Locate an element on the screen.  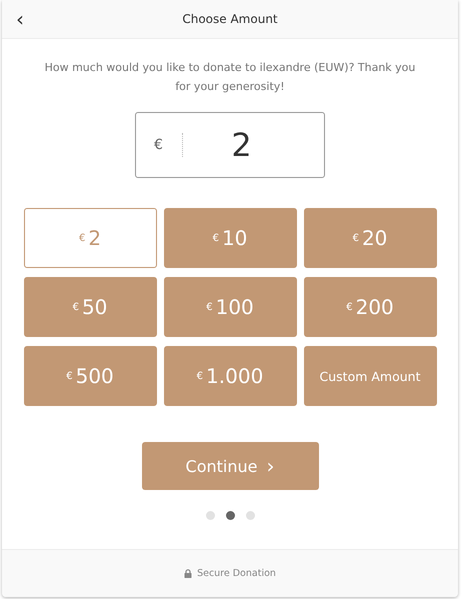
secure-donation-label: Secure Donation is located at coordinates (236, 573).